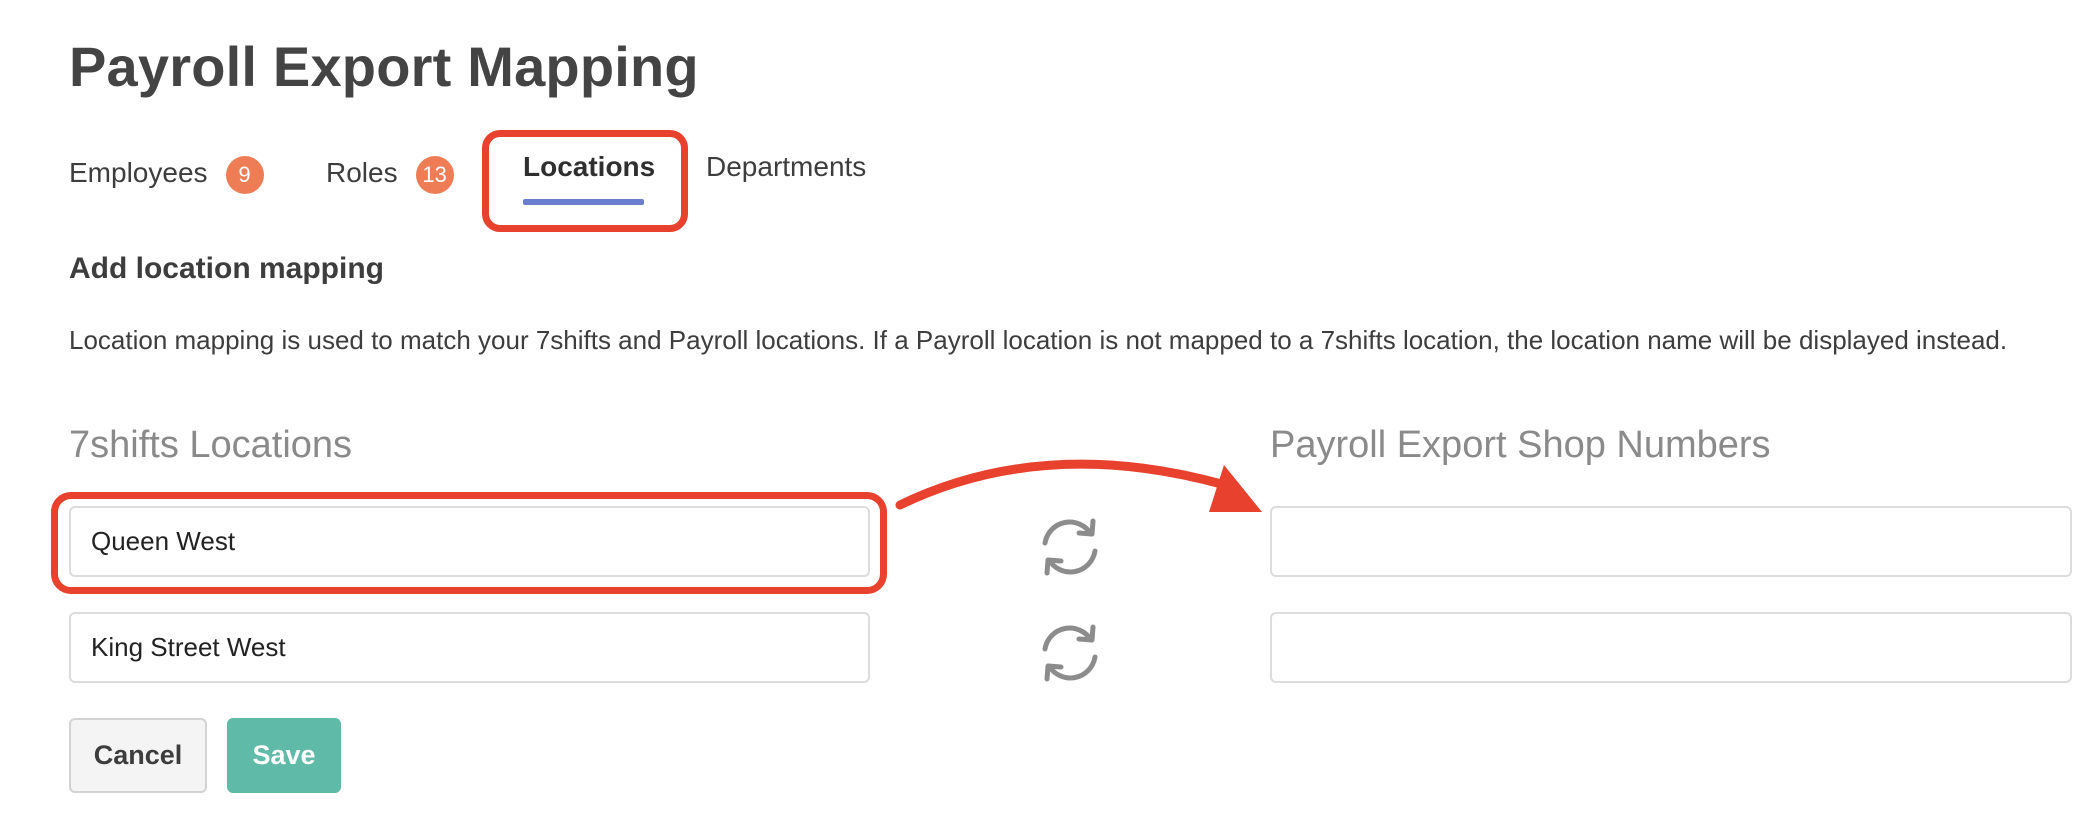  What do you see at coordinates (384, 66) in the screenshot?
I see `page-title: Payroll Export Mapping` at bounding box center [384, 66].